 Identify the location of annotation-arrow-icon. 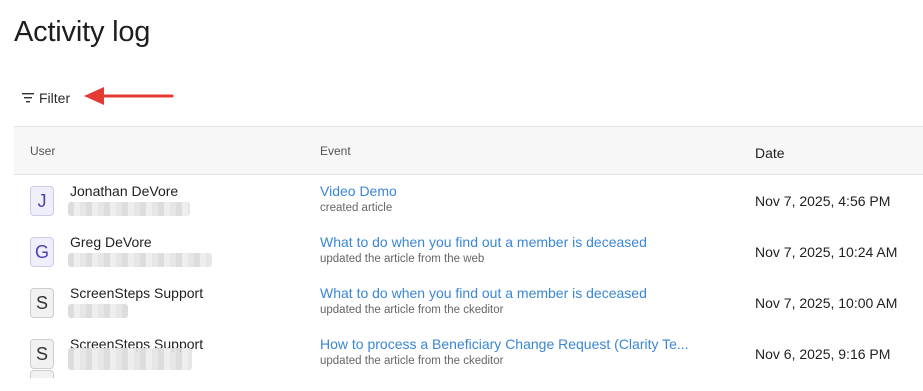
(129, 96).